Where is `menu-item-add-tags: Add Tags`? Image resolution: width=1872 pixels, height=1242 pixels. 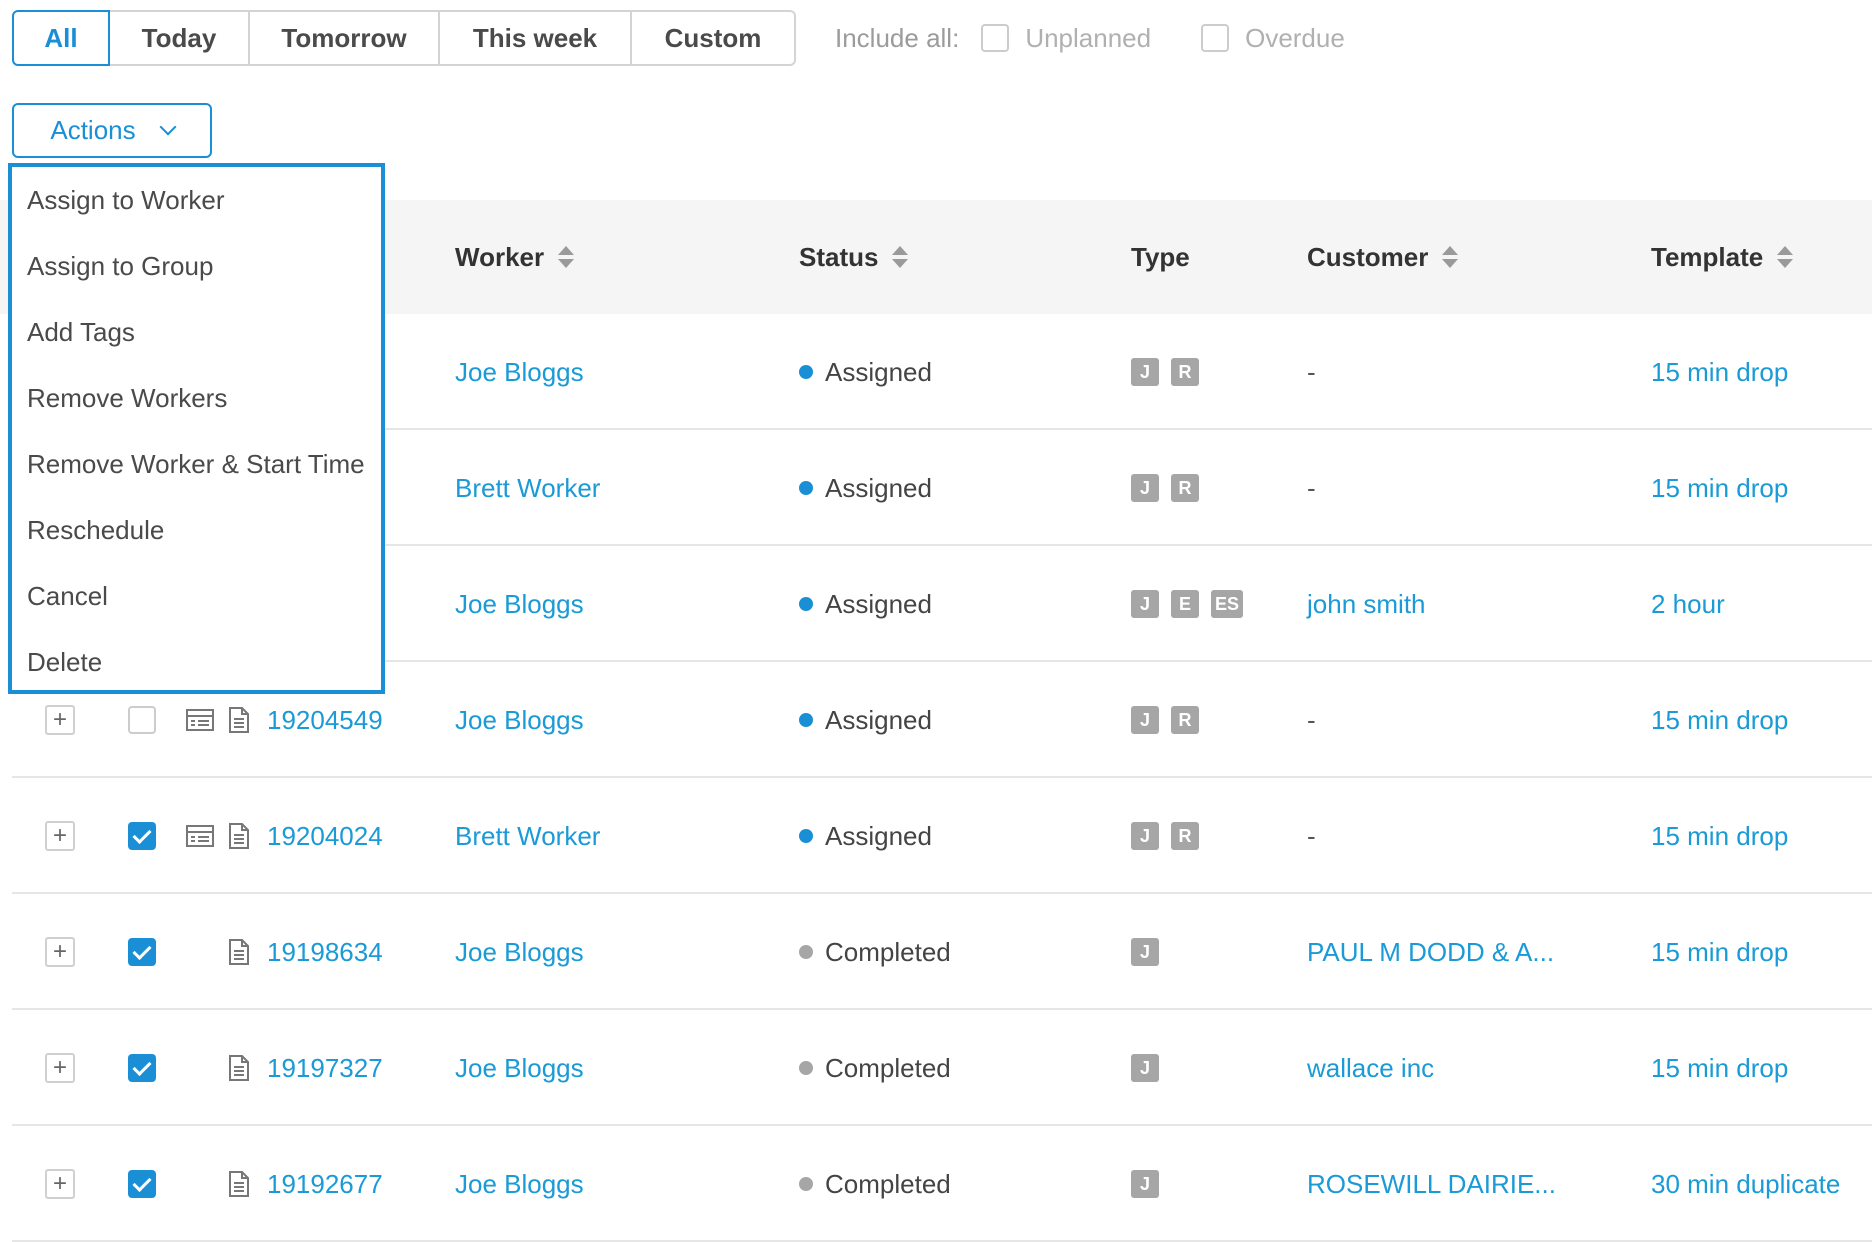
menu-item-add-tags: Add Tags is located at coordinates (196, 332).